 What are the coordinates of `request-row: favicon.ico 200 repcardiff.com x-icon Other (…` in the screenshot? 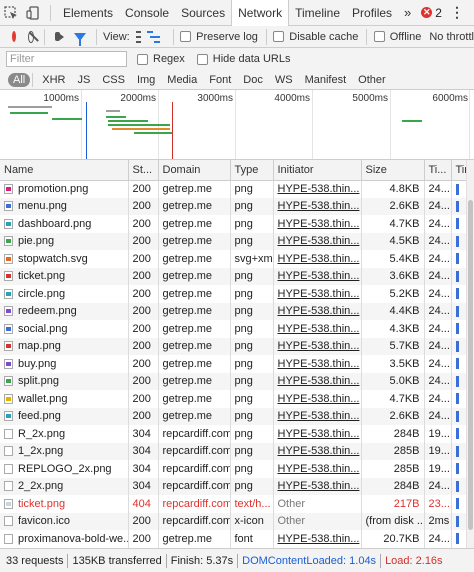 It's located at (237, 521).